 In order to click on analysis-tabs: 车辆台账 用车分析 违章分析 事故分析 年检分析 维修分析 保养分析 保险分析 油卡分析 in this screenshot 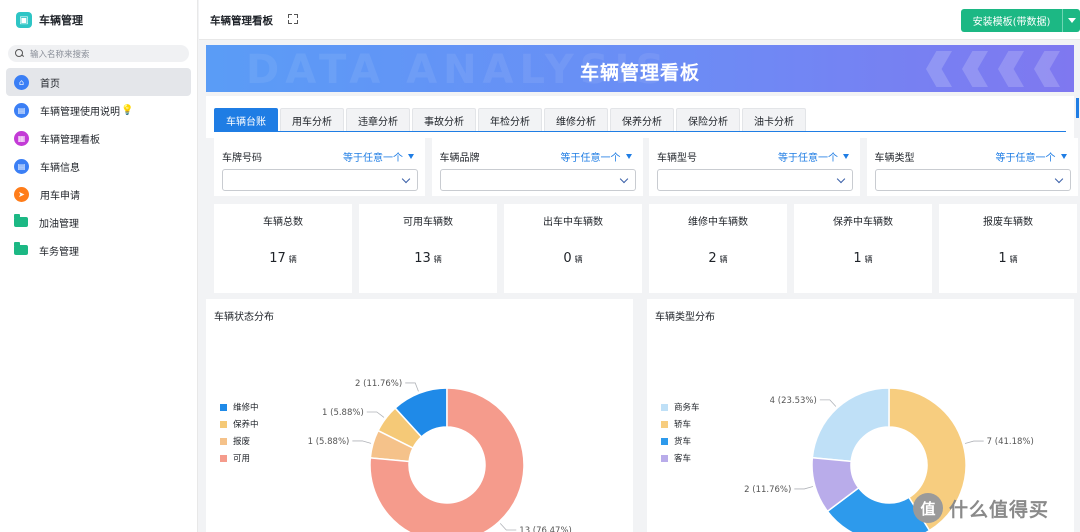, I will do `click(511, 119)`.